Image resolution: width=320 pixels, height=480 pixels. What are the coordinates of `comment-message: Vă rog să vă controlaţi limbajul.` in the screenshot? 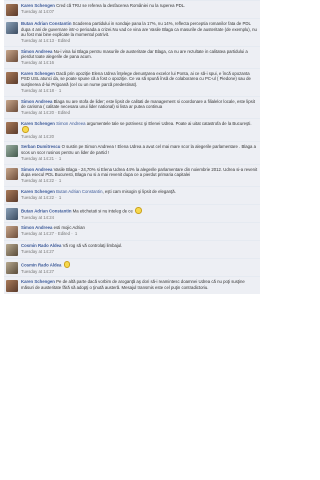 It's located at (92, 245).